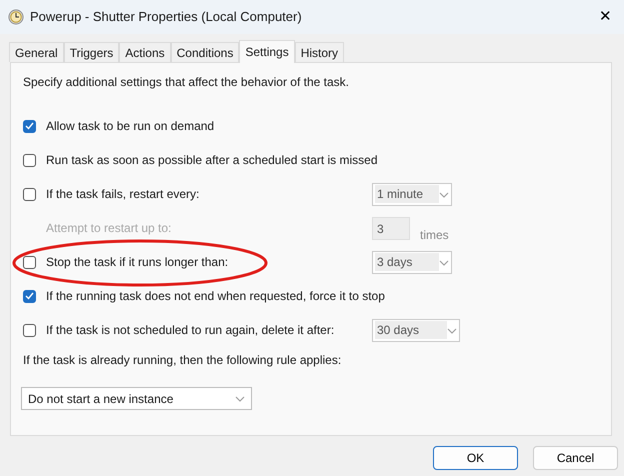  What do you see at coordinates (319, 52) in the screenshot?
I see `tab: History` at bounding box center [319, 52].